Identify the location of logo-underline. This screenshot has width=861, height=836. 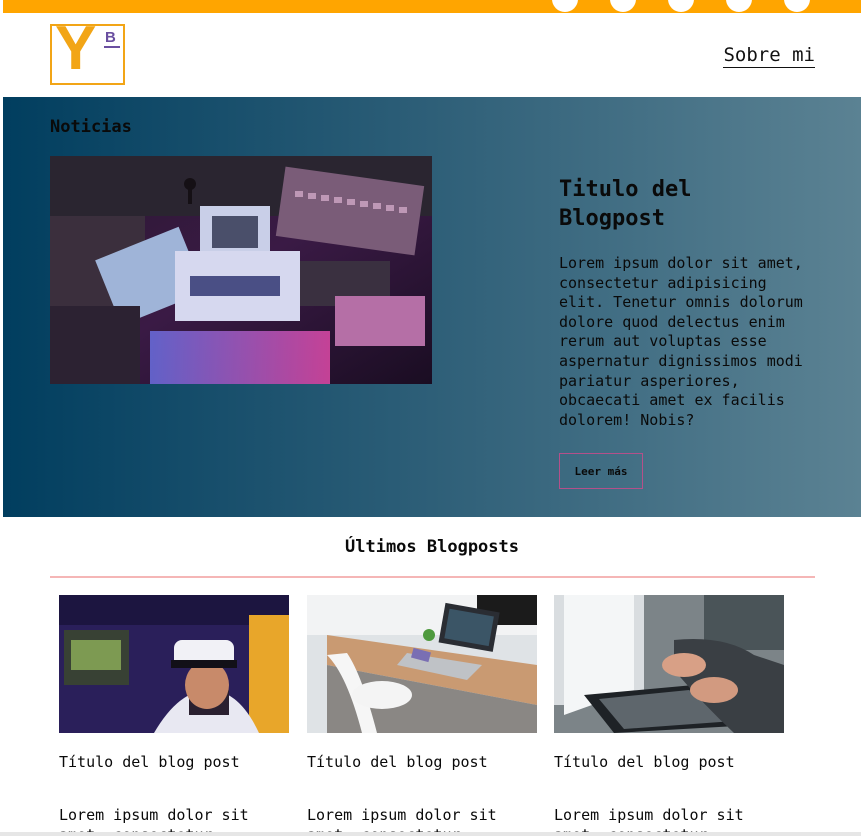
(112, 47).